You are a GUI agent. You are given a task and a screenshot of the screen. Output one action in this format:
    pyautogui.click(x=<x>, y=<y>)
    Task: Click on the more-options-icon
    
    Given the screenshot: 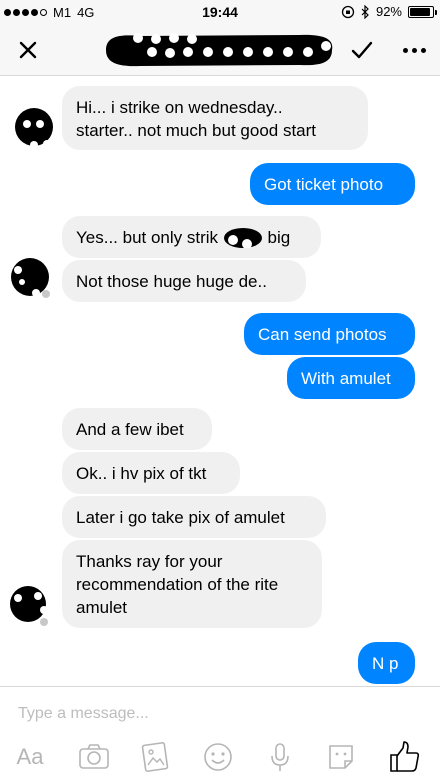 What is the action you would take?
    pyautogui.click(x=414, y=50)
    